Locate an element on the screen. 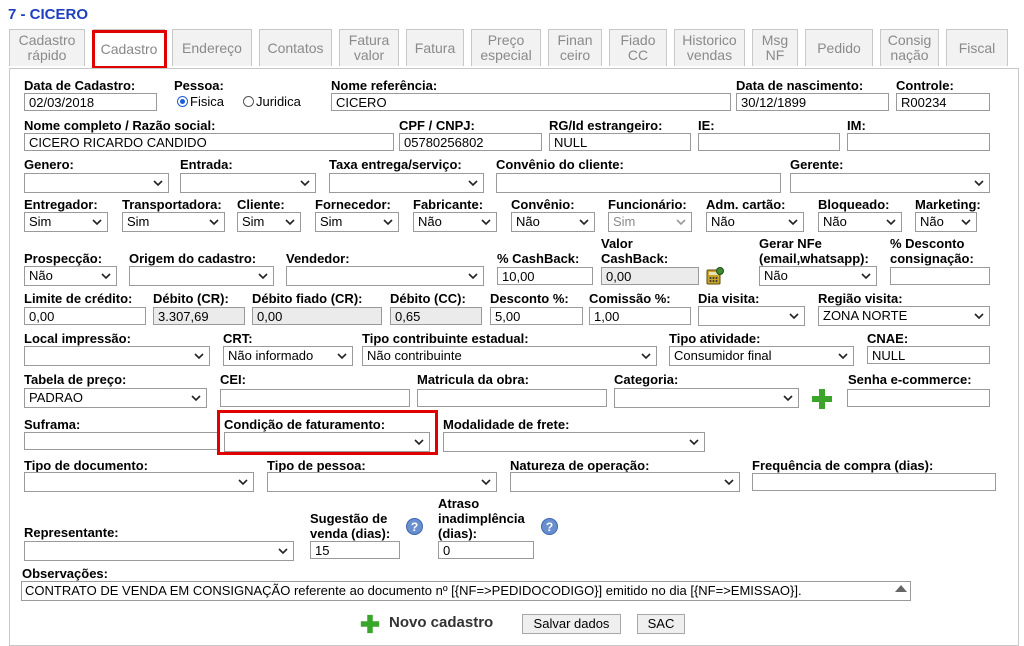 The width and height of the screenshot is (1024, 646). cnae-input: NULL is located at coordinates (928, 355).